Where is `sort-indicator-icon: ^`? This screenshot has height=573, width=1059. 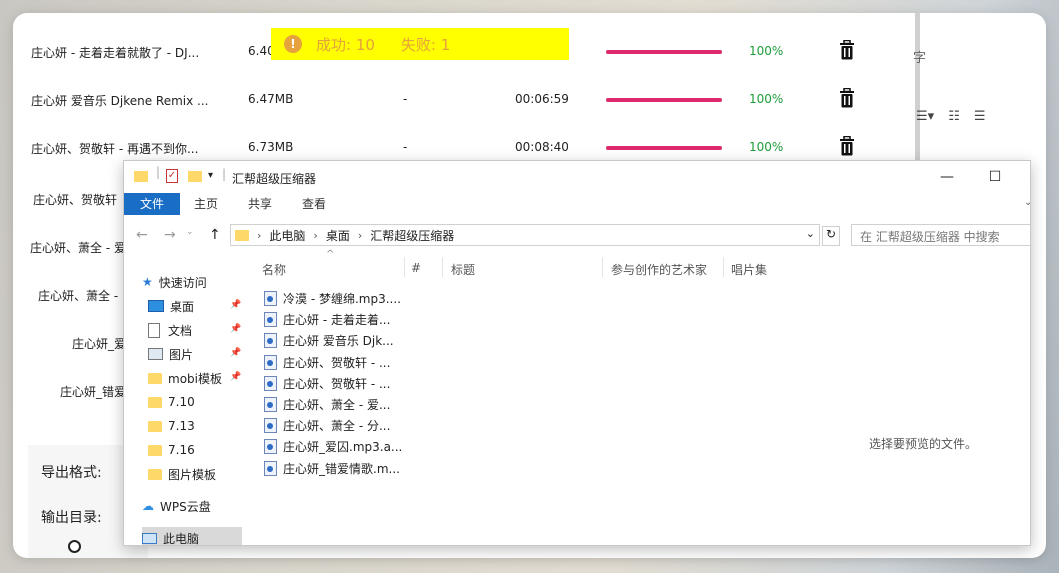
sort-indicator-icon: ^ is located at coordinates (330, 254).